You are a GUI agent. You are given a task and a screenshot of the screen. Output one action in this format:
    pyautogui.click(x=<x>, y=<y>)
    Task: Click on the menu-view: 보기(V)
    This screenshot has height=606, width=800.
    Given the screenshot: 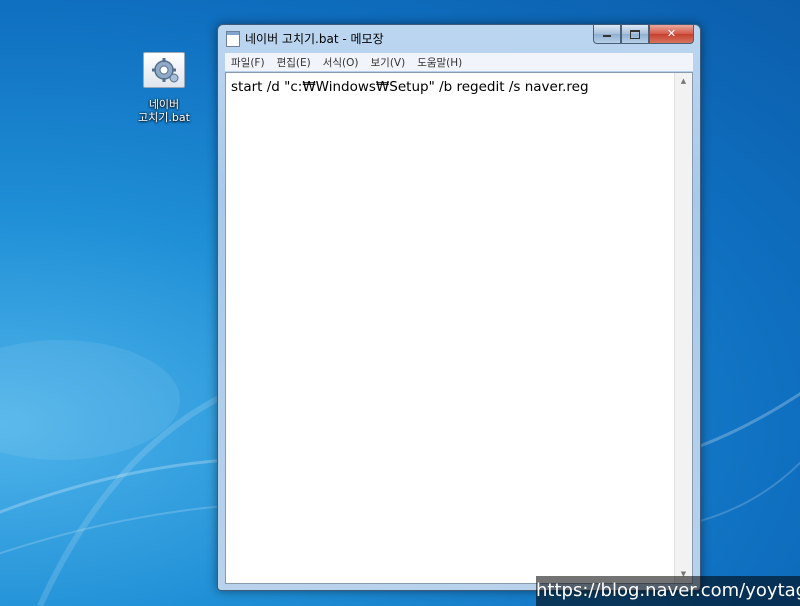 What is the action you would take?
    pyautogui.click(x=388, y=62)
    